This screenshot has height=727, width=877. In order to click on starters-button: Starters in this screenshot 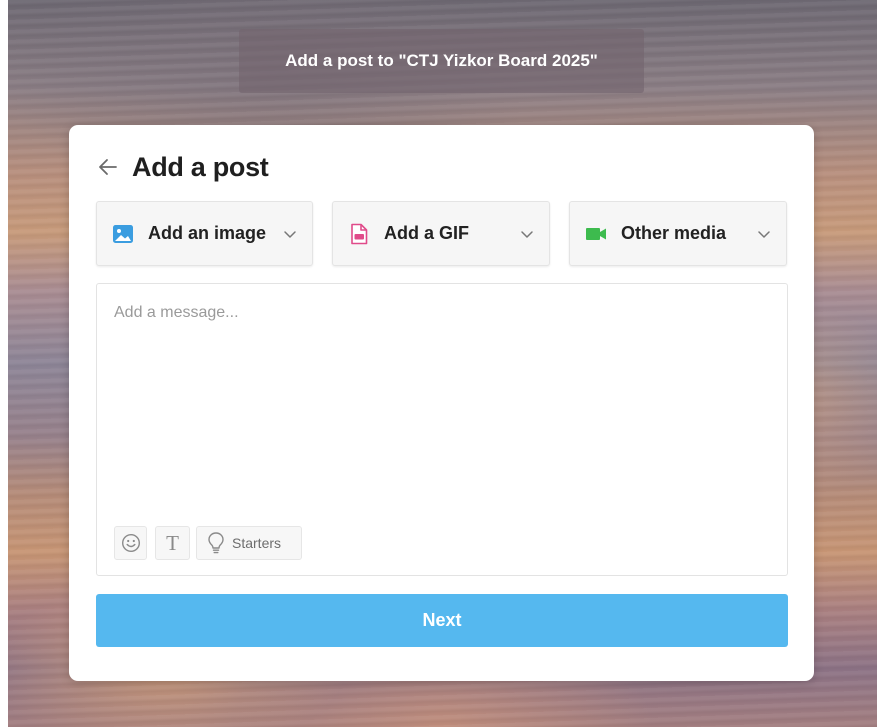, I will do `click(249, 543)`.